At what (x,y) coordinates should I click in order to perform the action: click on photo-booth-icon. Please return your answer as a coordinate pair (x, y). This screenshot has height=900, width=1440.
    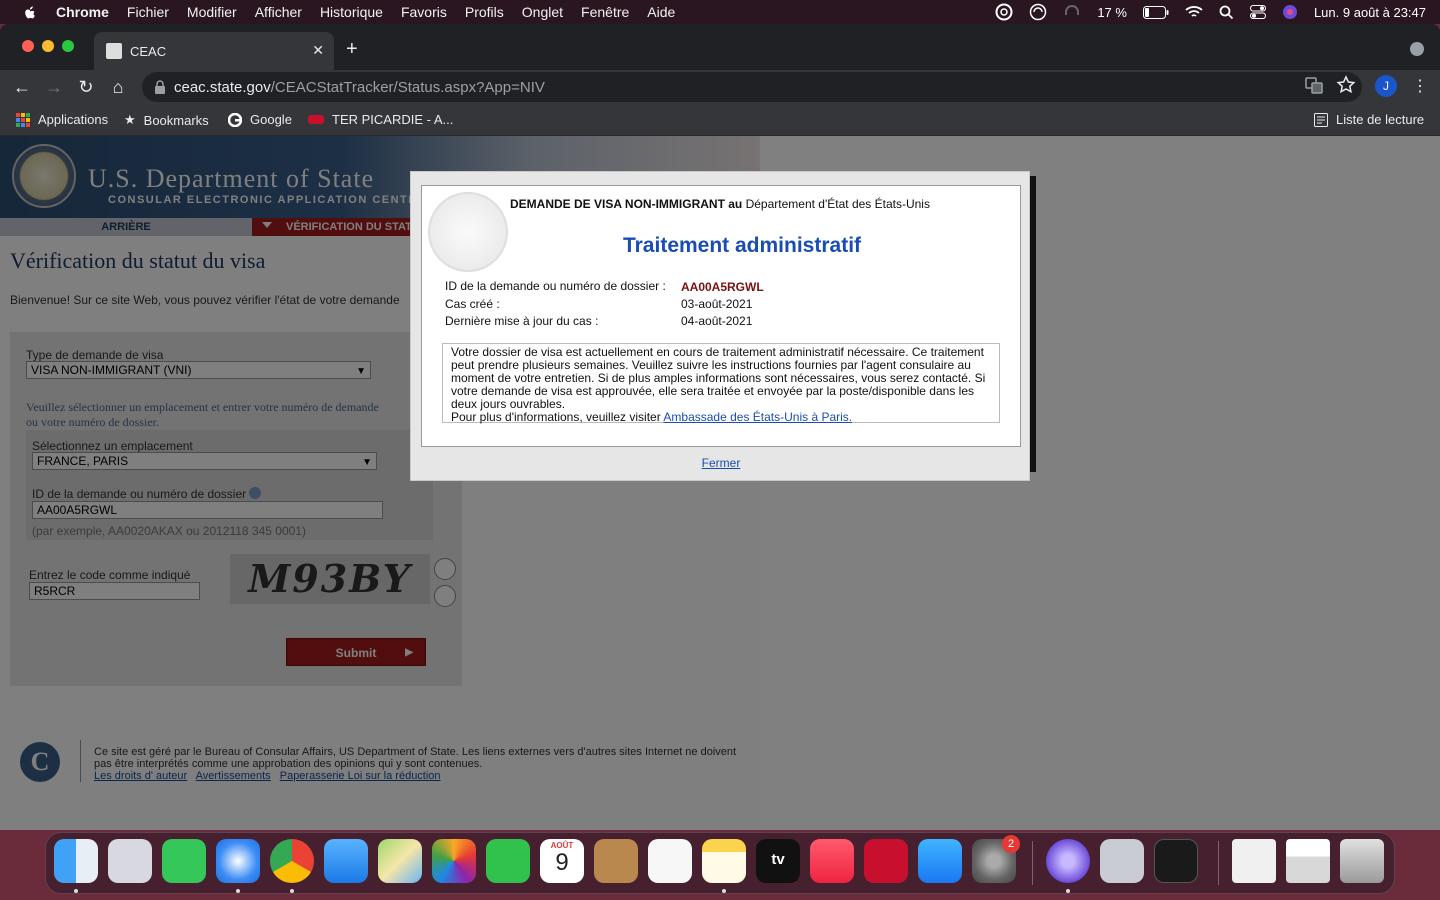
    Looking at the image, I should click on (886, 861).